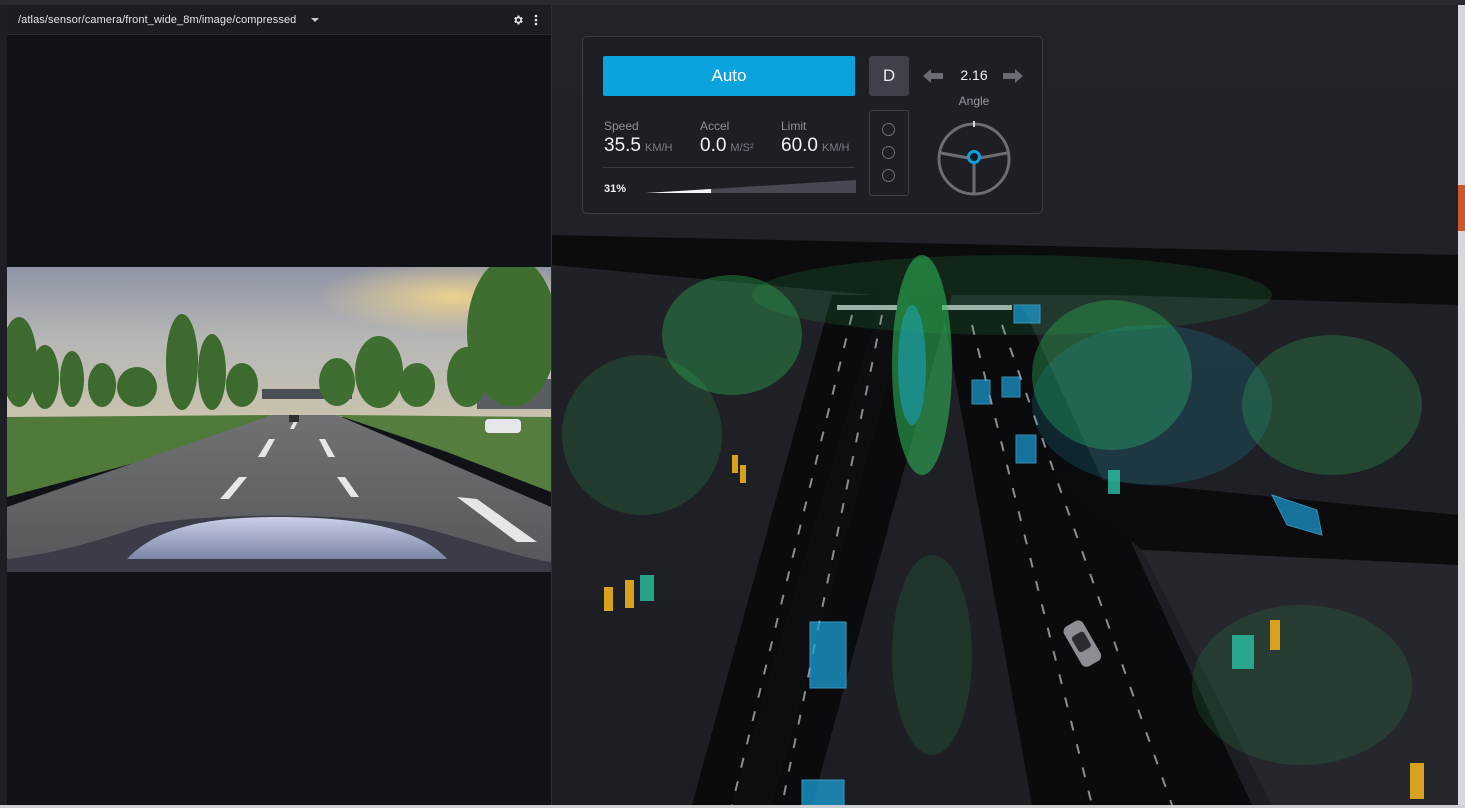 This screenshot has width=1465, height=808. Describe the element at coordinates (933, 76) in the screenshot. I see `arrow-left-icon` at that location.